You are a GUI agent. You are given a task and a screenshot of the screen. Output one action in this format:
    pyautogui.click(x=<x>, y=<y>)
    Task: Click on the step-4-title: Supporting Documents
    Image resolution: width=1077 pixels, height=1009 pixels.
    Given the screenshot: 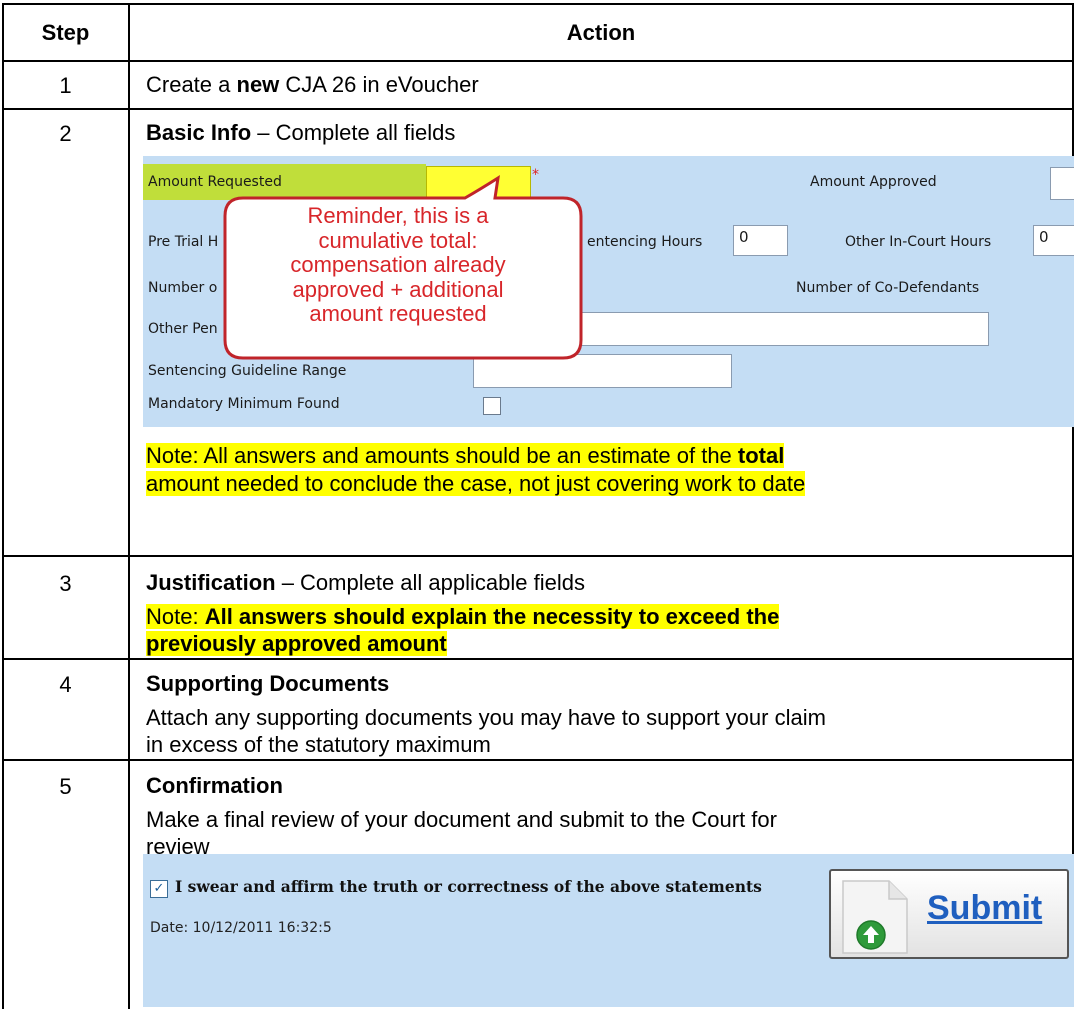 What is the action you would take?
    pyautogui.click(x=268, y=683)
    